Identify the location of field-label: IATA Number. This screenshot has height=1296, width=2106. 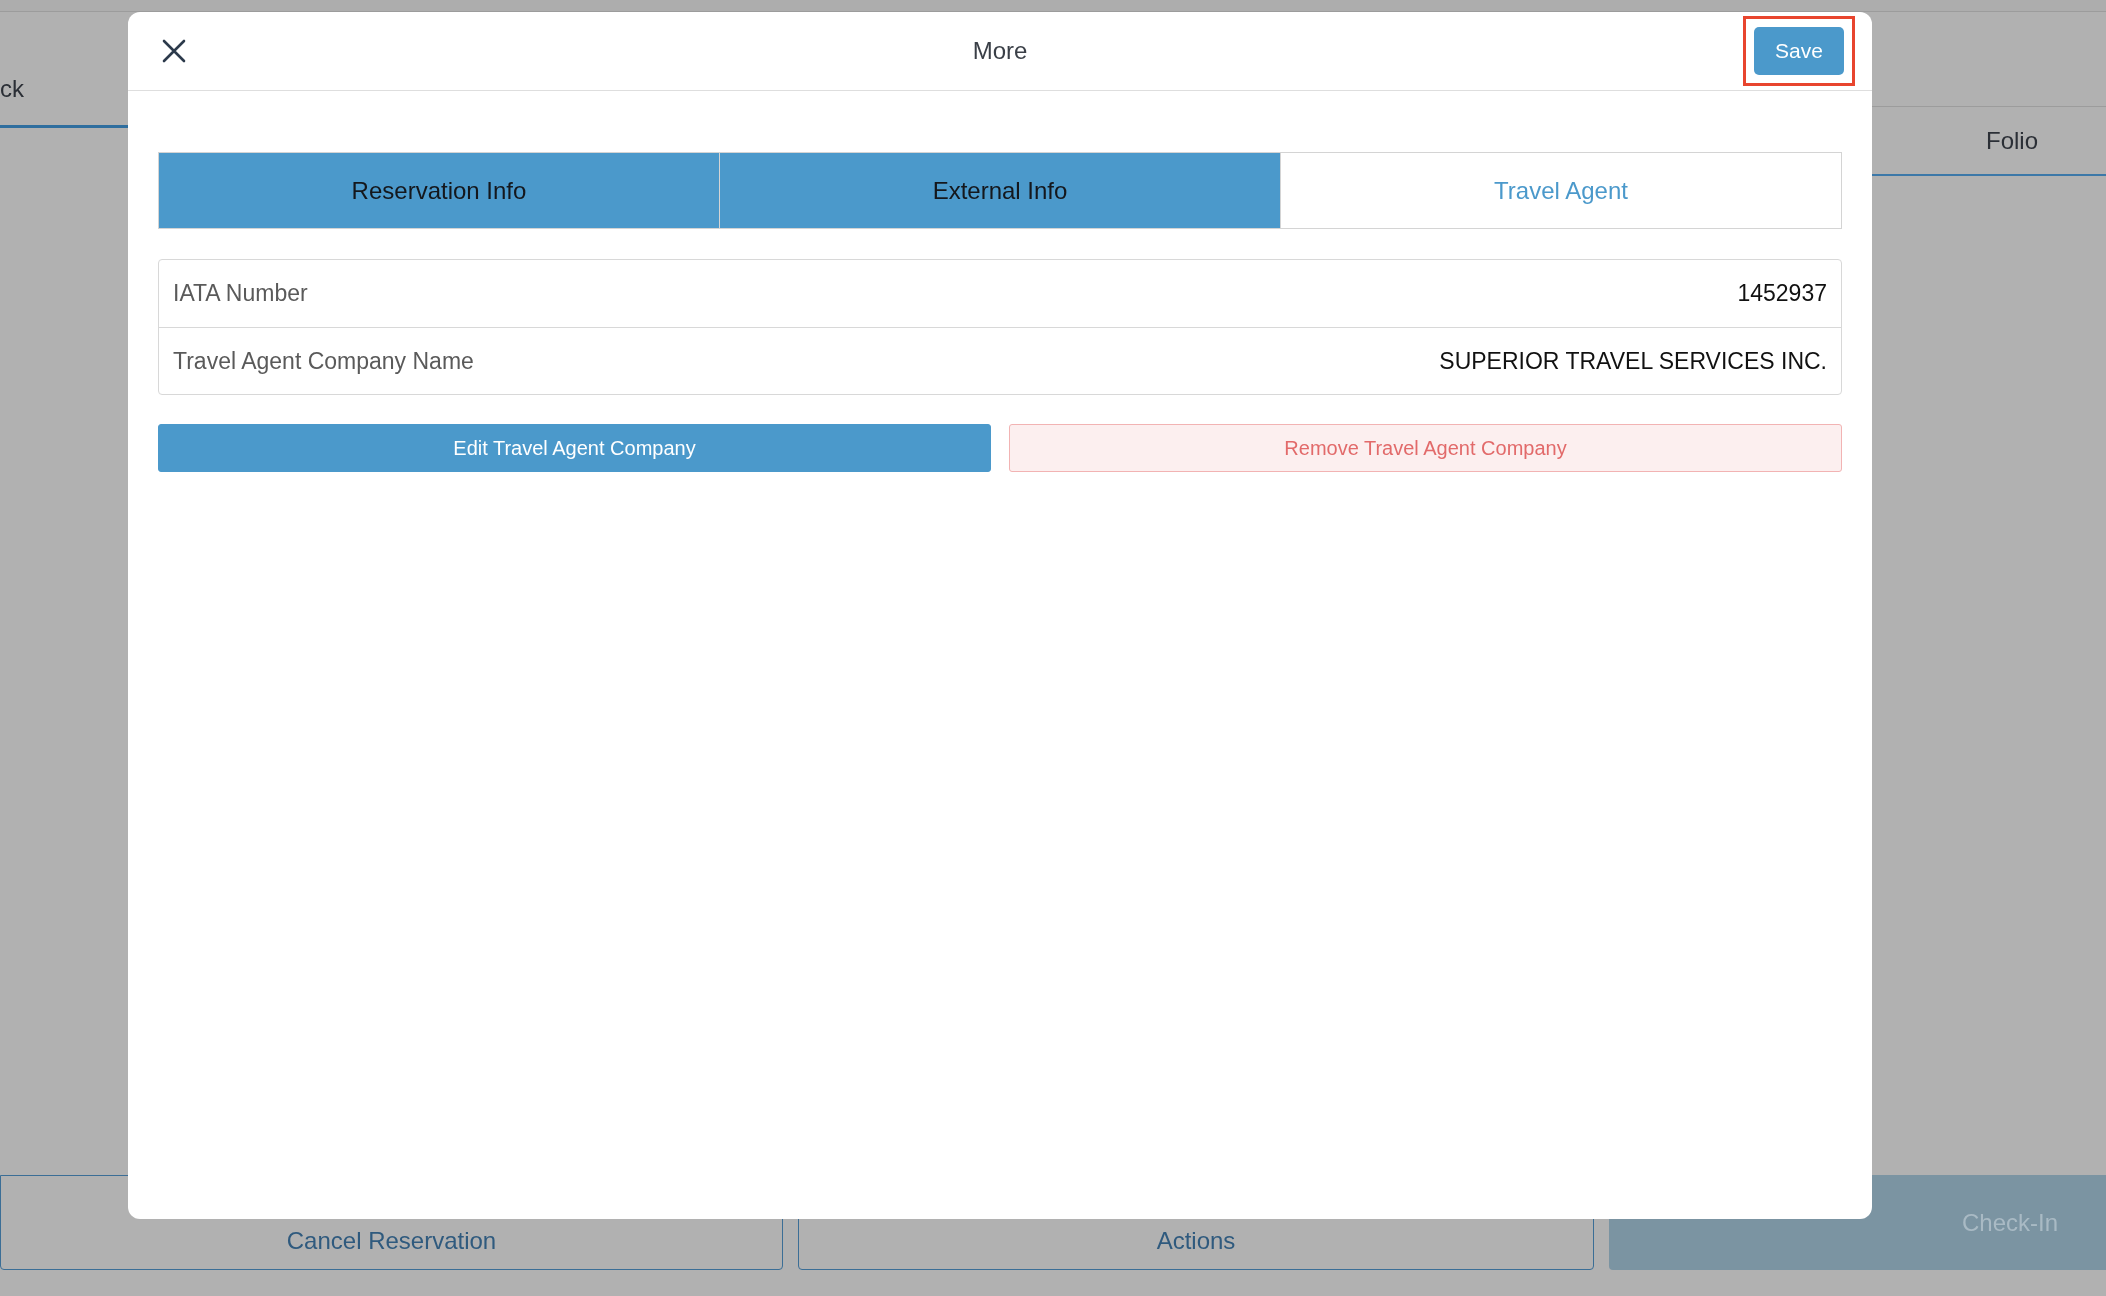
(240, 294).